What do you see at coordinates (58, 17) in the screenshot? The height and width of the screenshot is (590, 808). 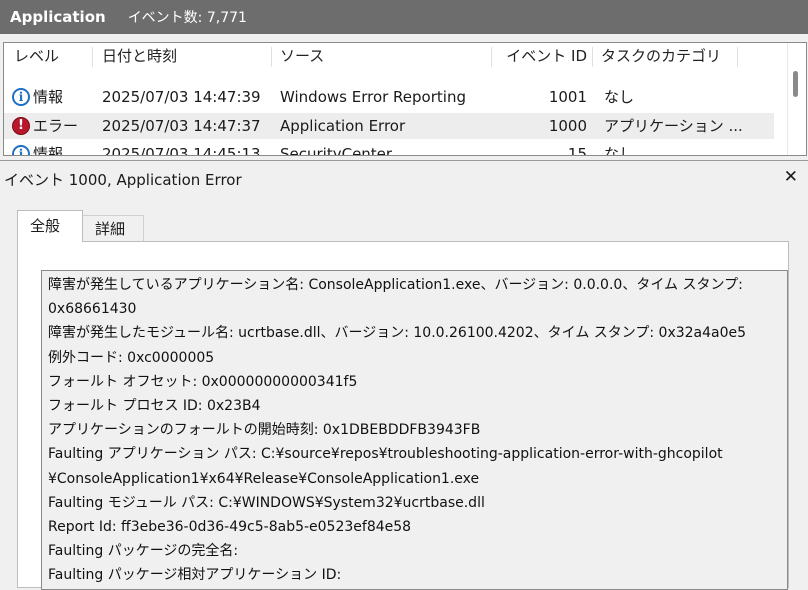 I see `log-name: Application` at bounding box center [58, 17].